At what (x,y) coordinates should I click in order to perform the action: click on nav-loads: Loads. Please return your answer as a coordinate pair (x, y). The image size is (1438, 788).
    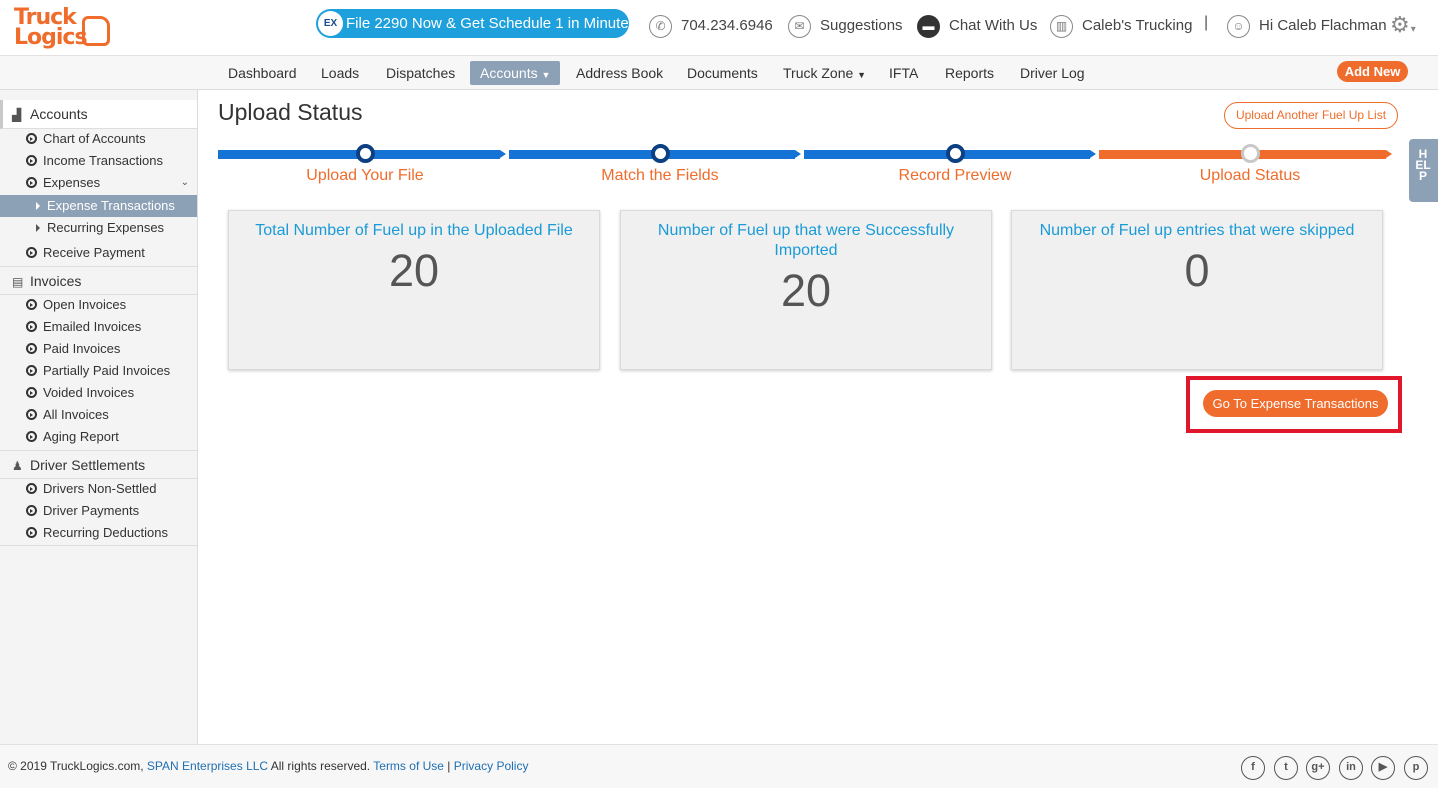
    Looking at the image, I should click on (340, 73).